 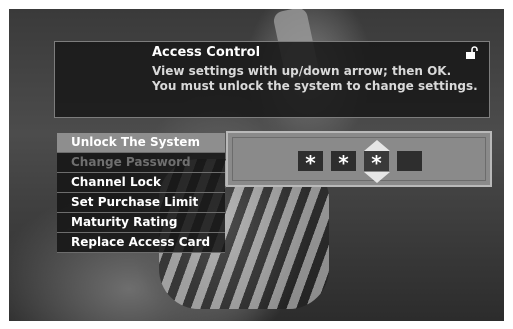 What do you see at coordinates (141, 143) in the screenshot?
I see `menu-item-unlock-the-system: Unlock The System` at bounding box center [141, 143].